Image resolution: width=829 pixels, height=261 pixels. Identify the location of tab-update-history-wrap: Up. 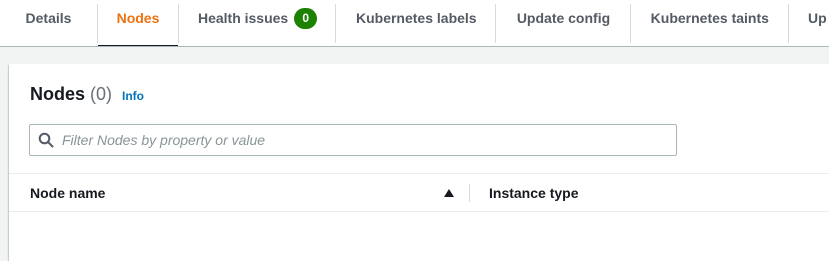
(809, 23).